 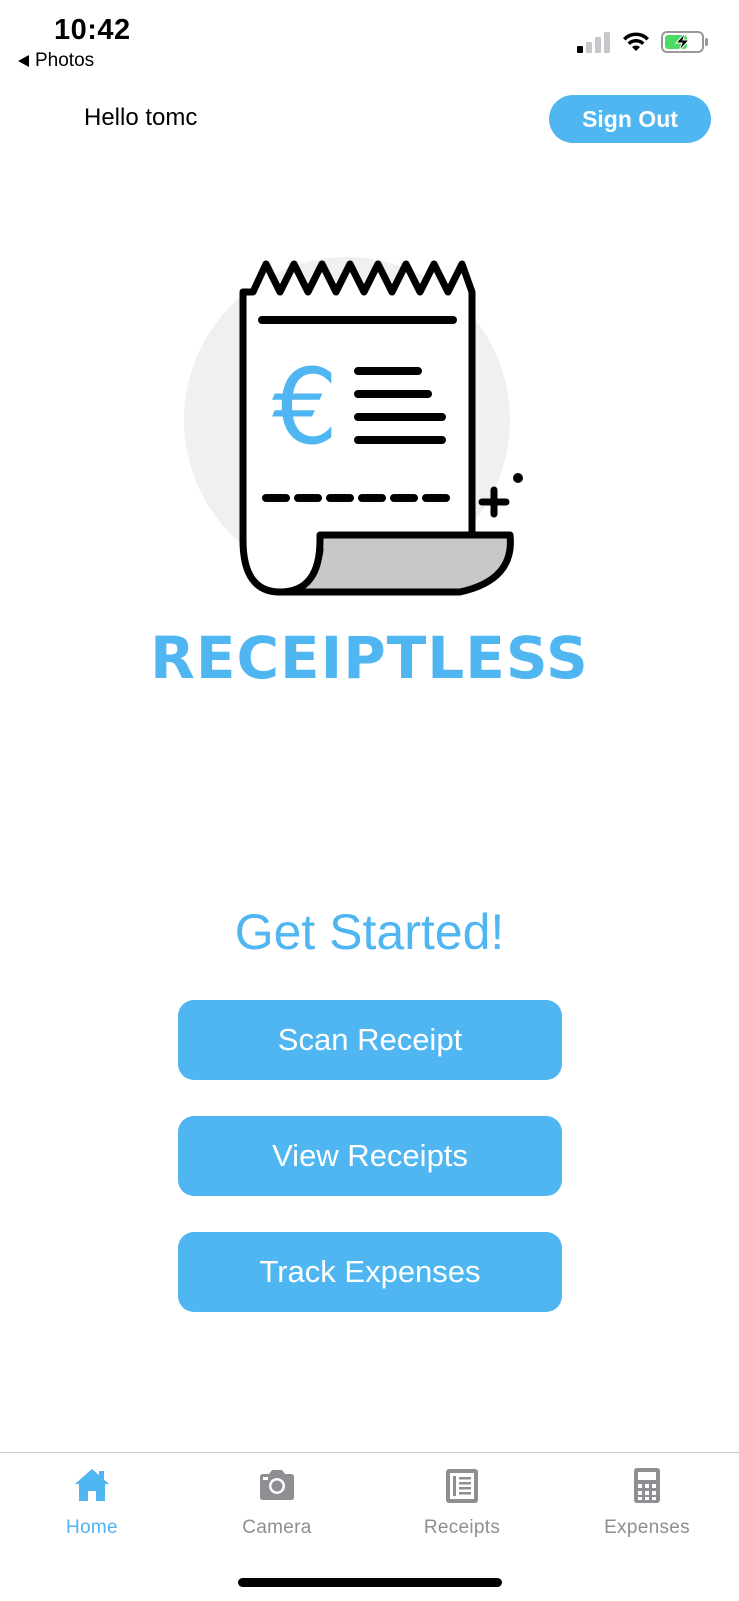 I want to click on cellular-signal-icon, so click(x=593, y=42).